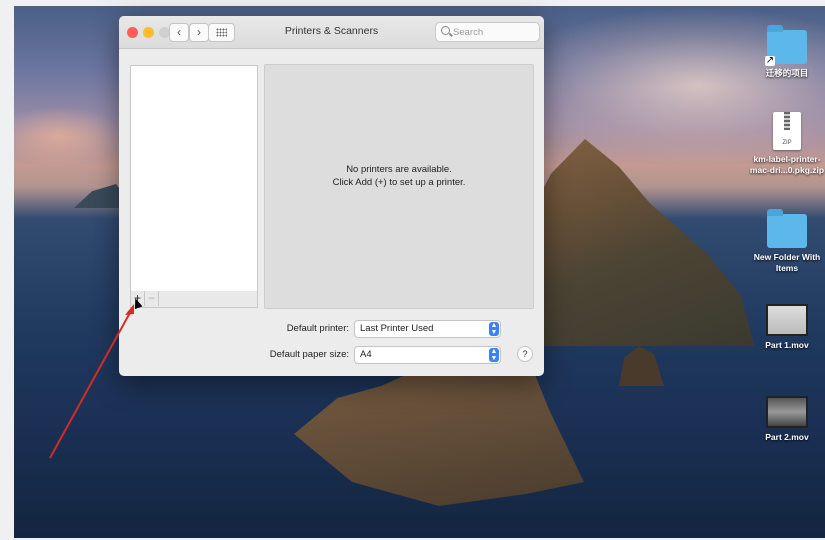 The height and width of the screenshot is (540, 825). What do you see at coordinates (787, 73) in the screenshot?
I see `desktop-item-label: 迁移的项目` at bounding box center [787, 73].